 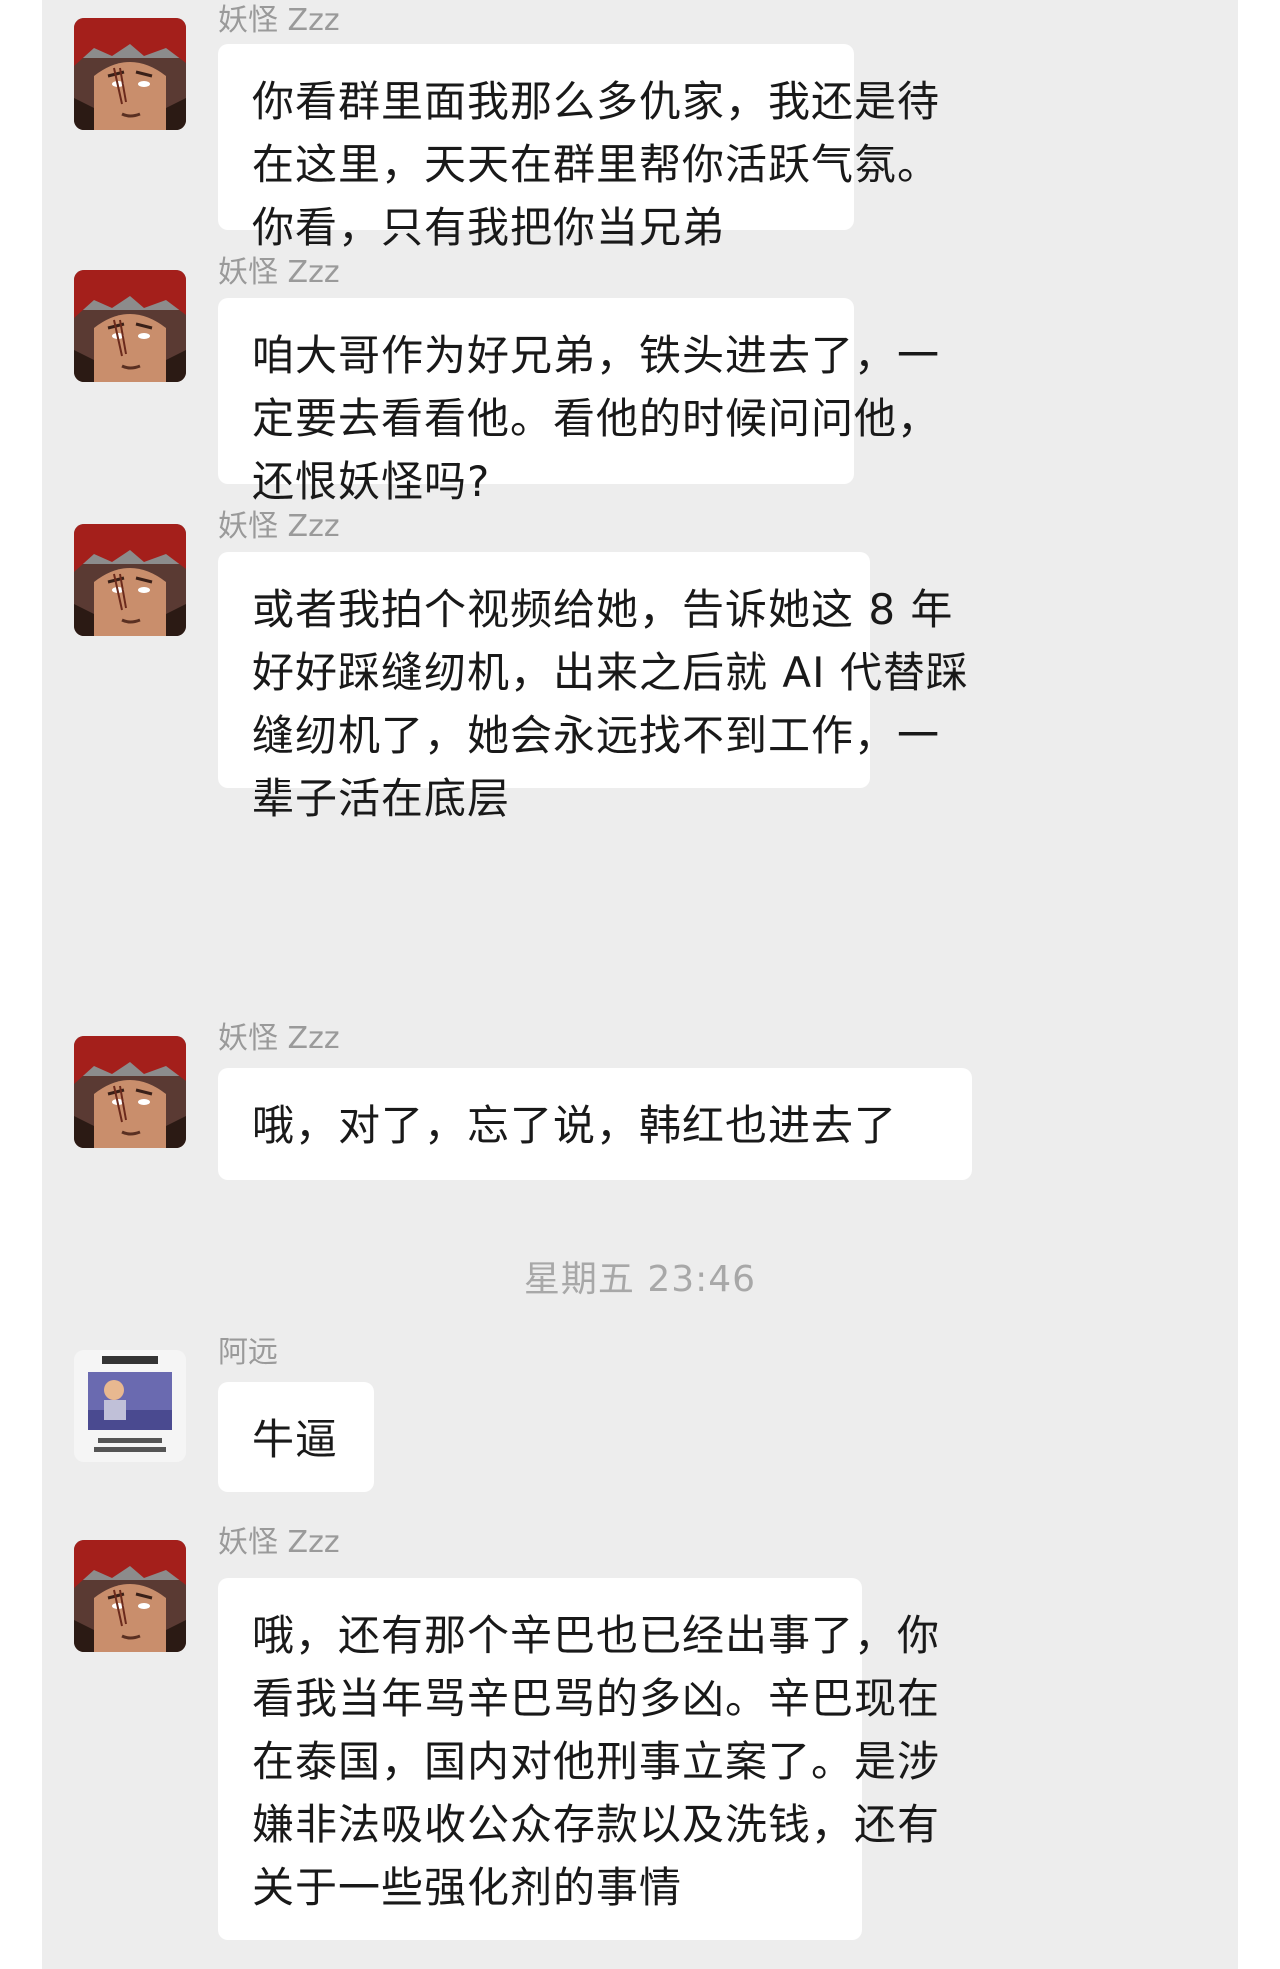 I want to click on timestamp: 星期五 23:46, so click(x=640, y=1279).